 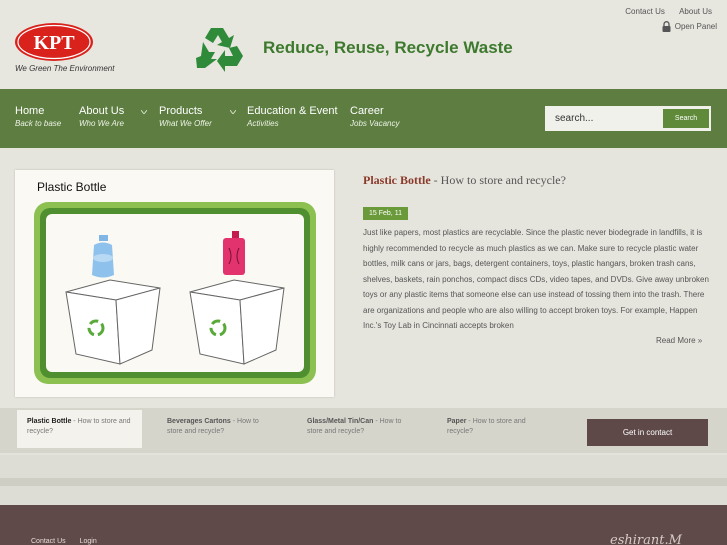 I want to click on nav-item-products: Products What We Offer, so click(x=185, y=116).